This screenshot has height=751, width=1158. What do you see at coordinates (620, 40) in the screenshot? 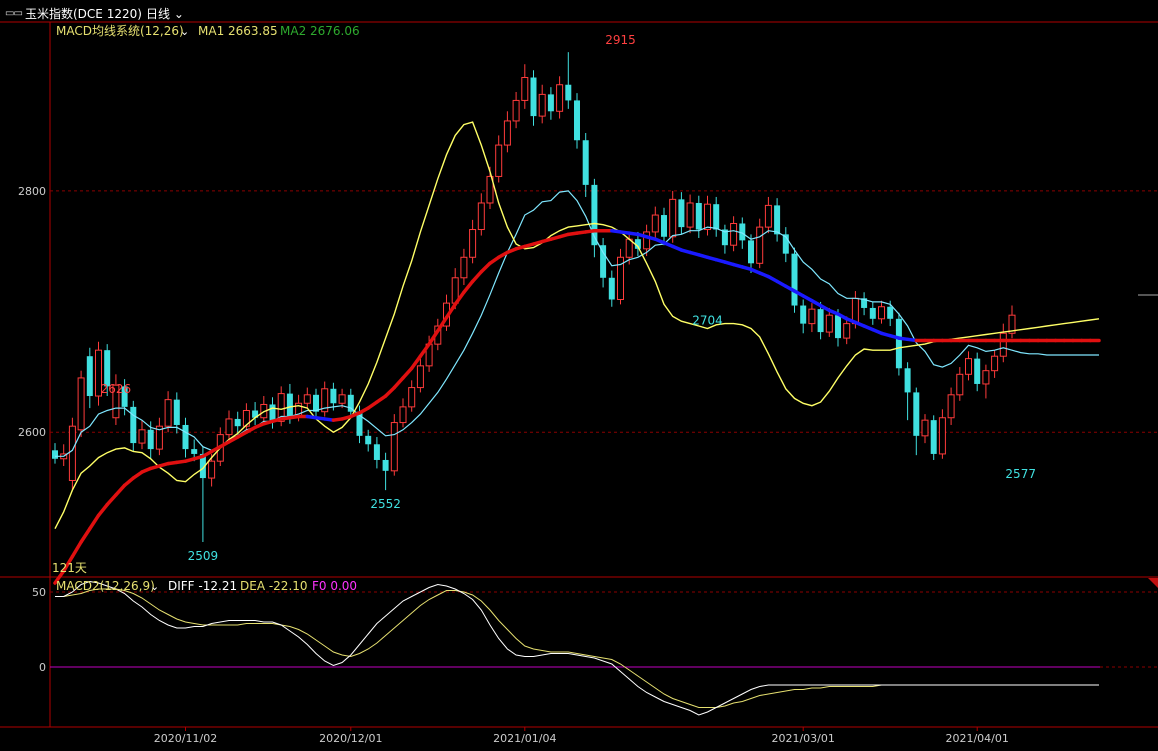
I see `peak-high-label: 2915` at bounding box center [620, 40].